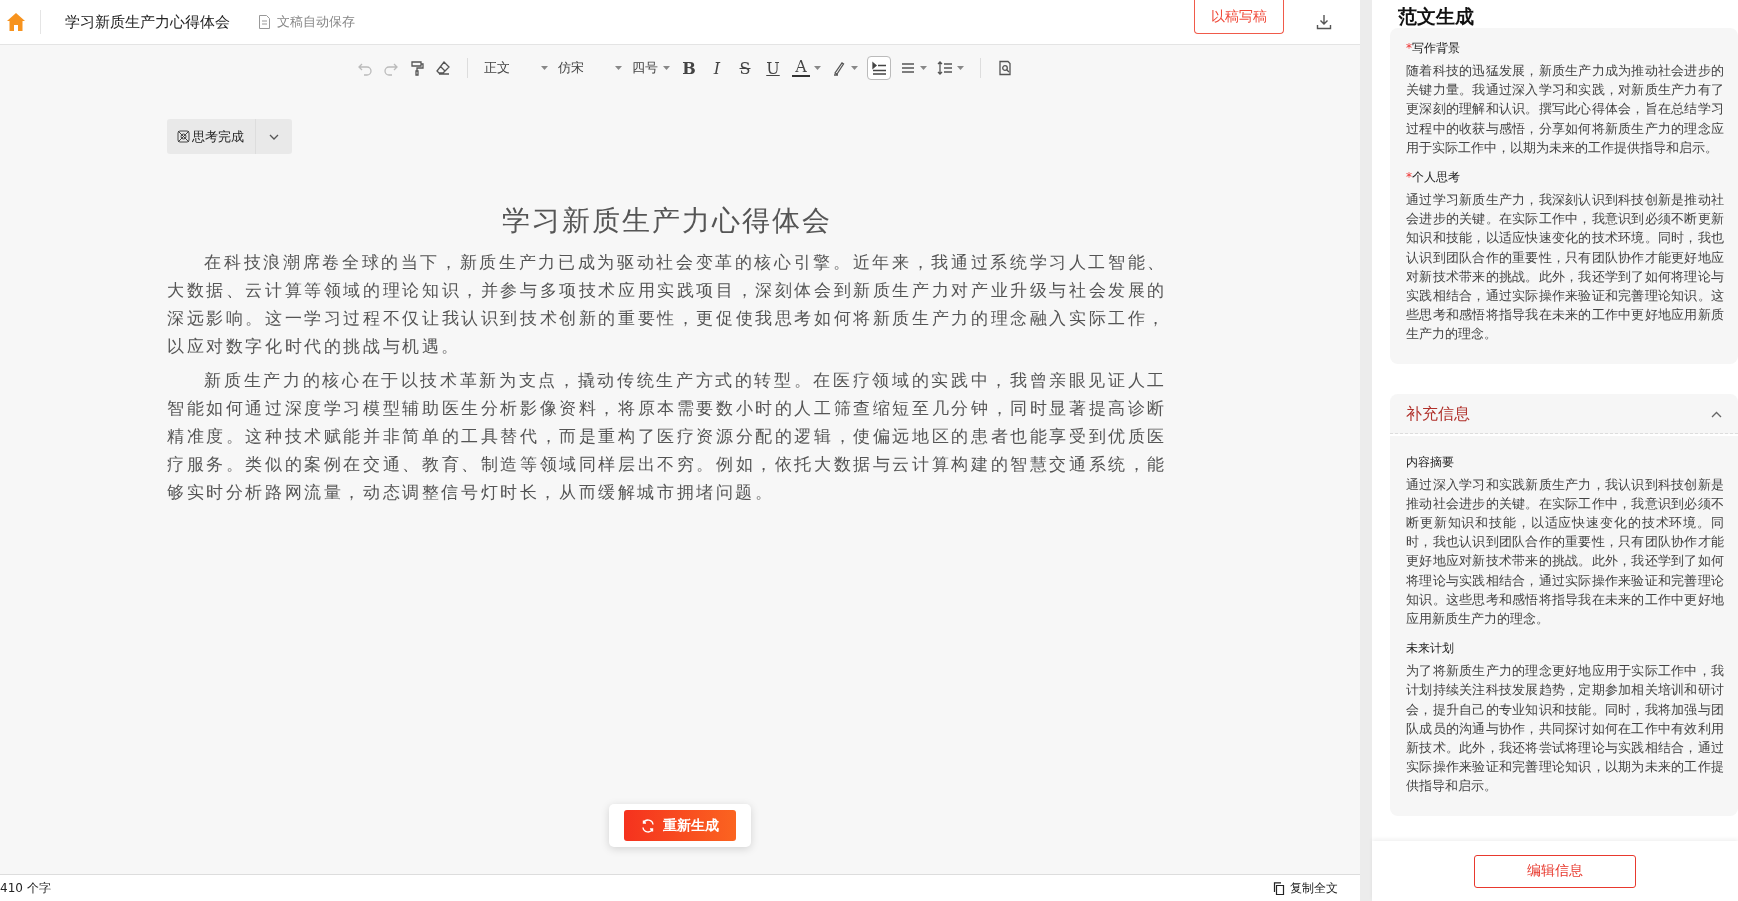 This screenshot has height=901, width=1738. Describe the element at coordinates (1430, 462) in the screenshot. I see `field-label: 内容摘要` at that location.